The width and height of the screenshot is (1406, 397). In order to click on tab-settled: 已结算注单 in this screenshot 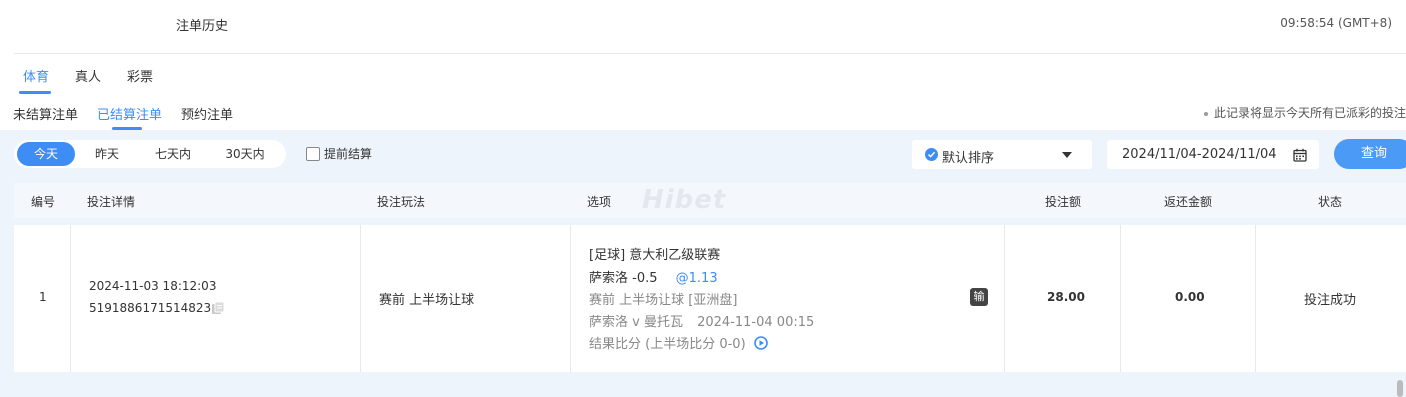, I will do `click(129, 113)`.